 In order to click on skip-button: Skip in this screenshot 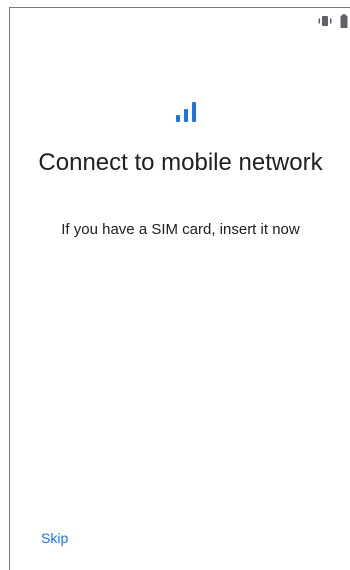, I will do `click(54, 538)`.